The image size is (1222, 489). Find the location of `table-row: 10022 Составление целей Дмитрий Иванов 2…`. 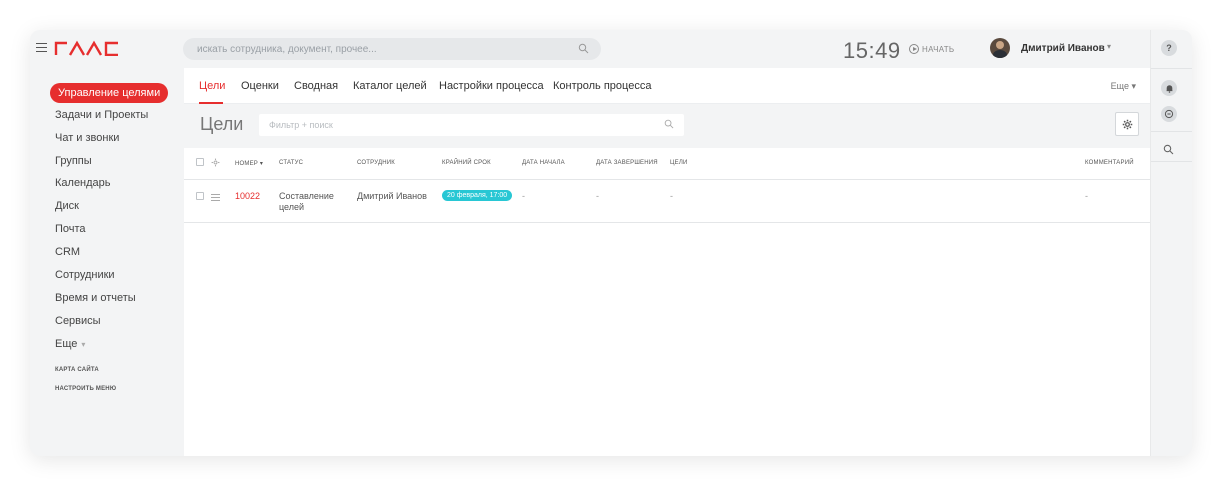

table-row: 10022 Составление целей Дмитрий Иванов 2… is located at coordinates (667, 201).